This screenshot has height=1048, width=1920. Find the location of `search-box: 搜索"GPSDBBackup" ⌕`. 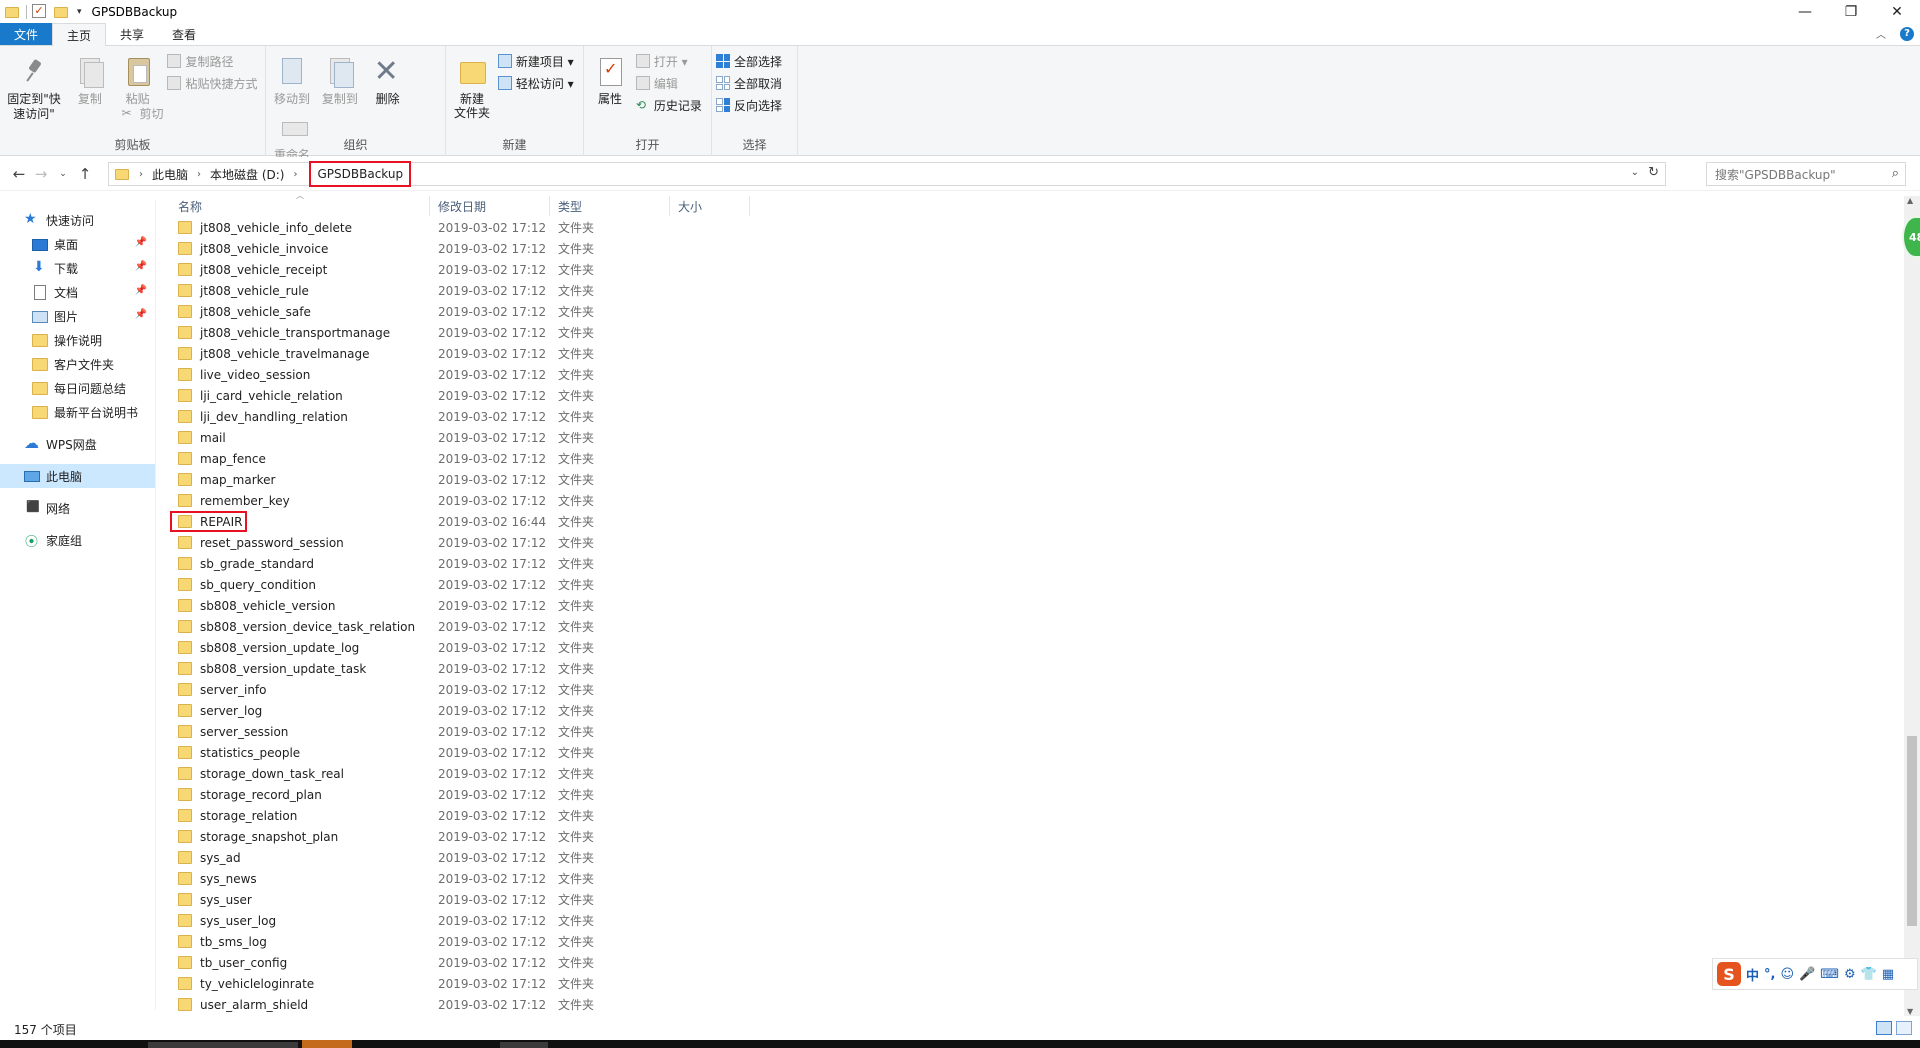

search-box: 搜索"GPSDBBackup" ⌕ is located at coordinates (1806, 174).